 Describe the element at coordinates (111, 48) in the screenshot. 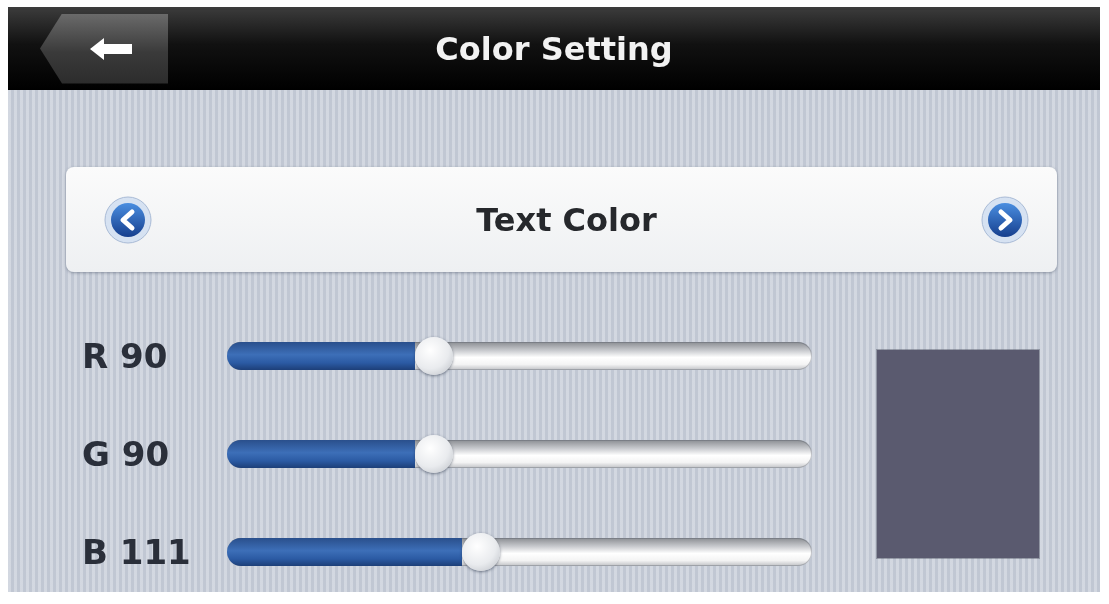

I see `arrow-left-icon` at that location.